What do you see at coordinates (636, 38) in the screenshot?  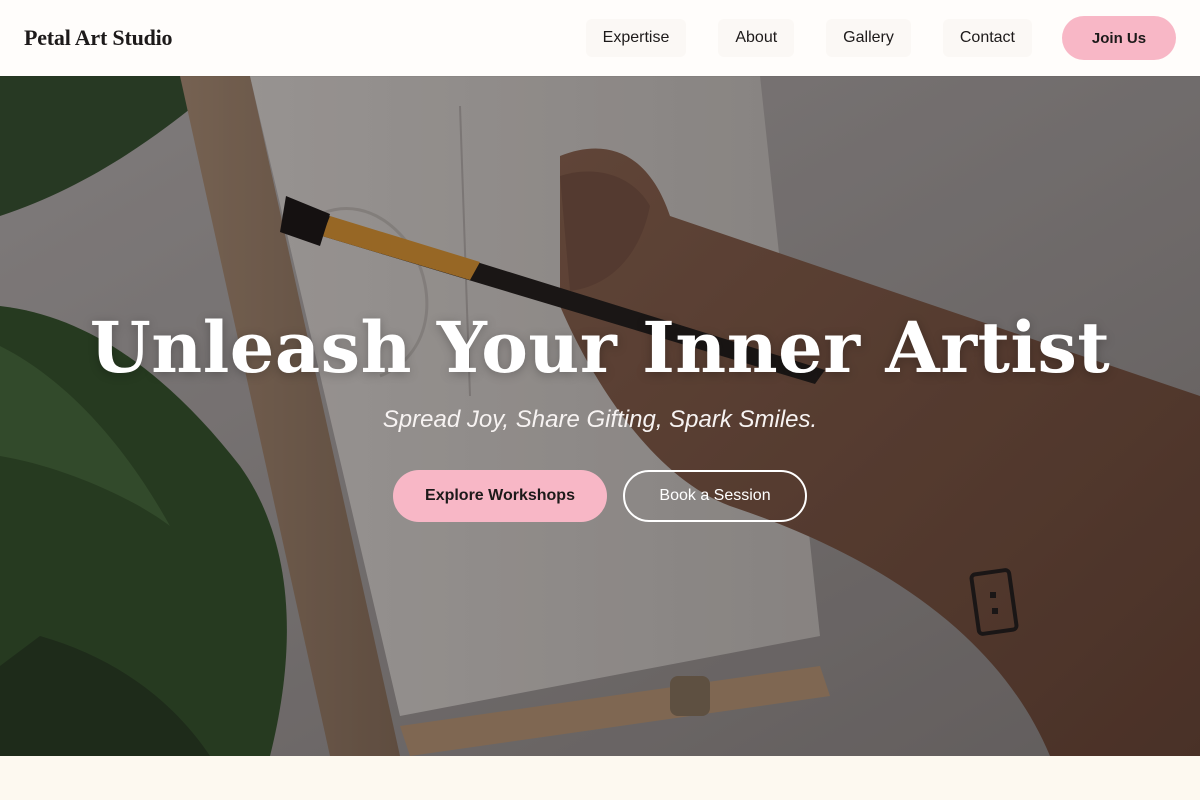 I see `nav-item-expertise: Expertise` at bounding box center [636, 38].